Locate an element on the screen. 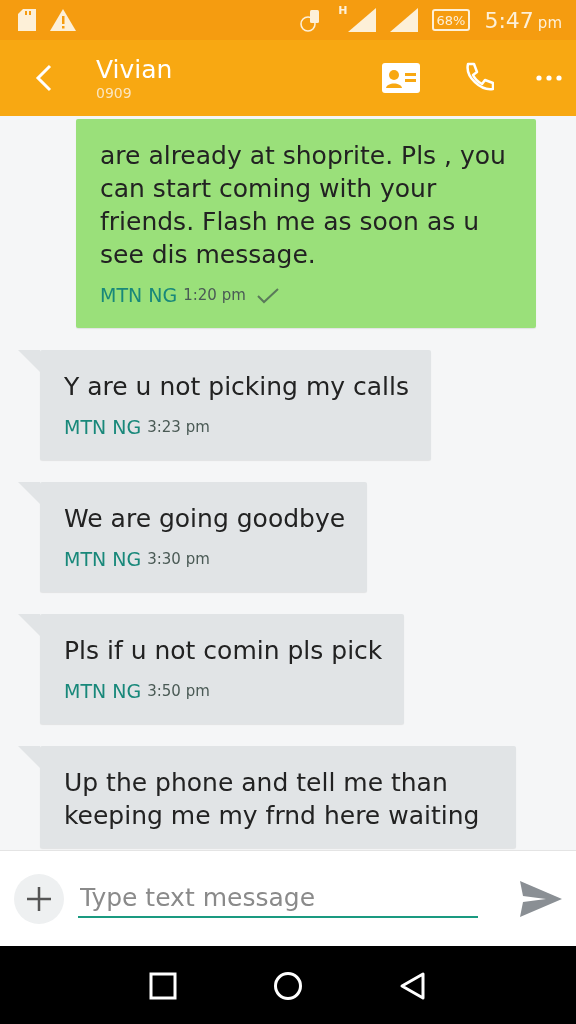 Image resolution: width=576 pixels, height=1024 pixels. message-time: 3:30 pm is located at coordinates (178, 559).